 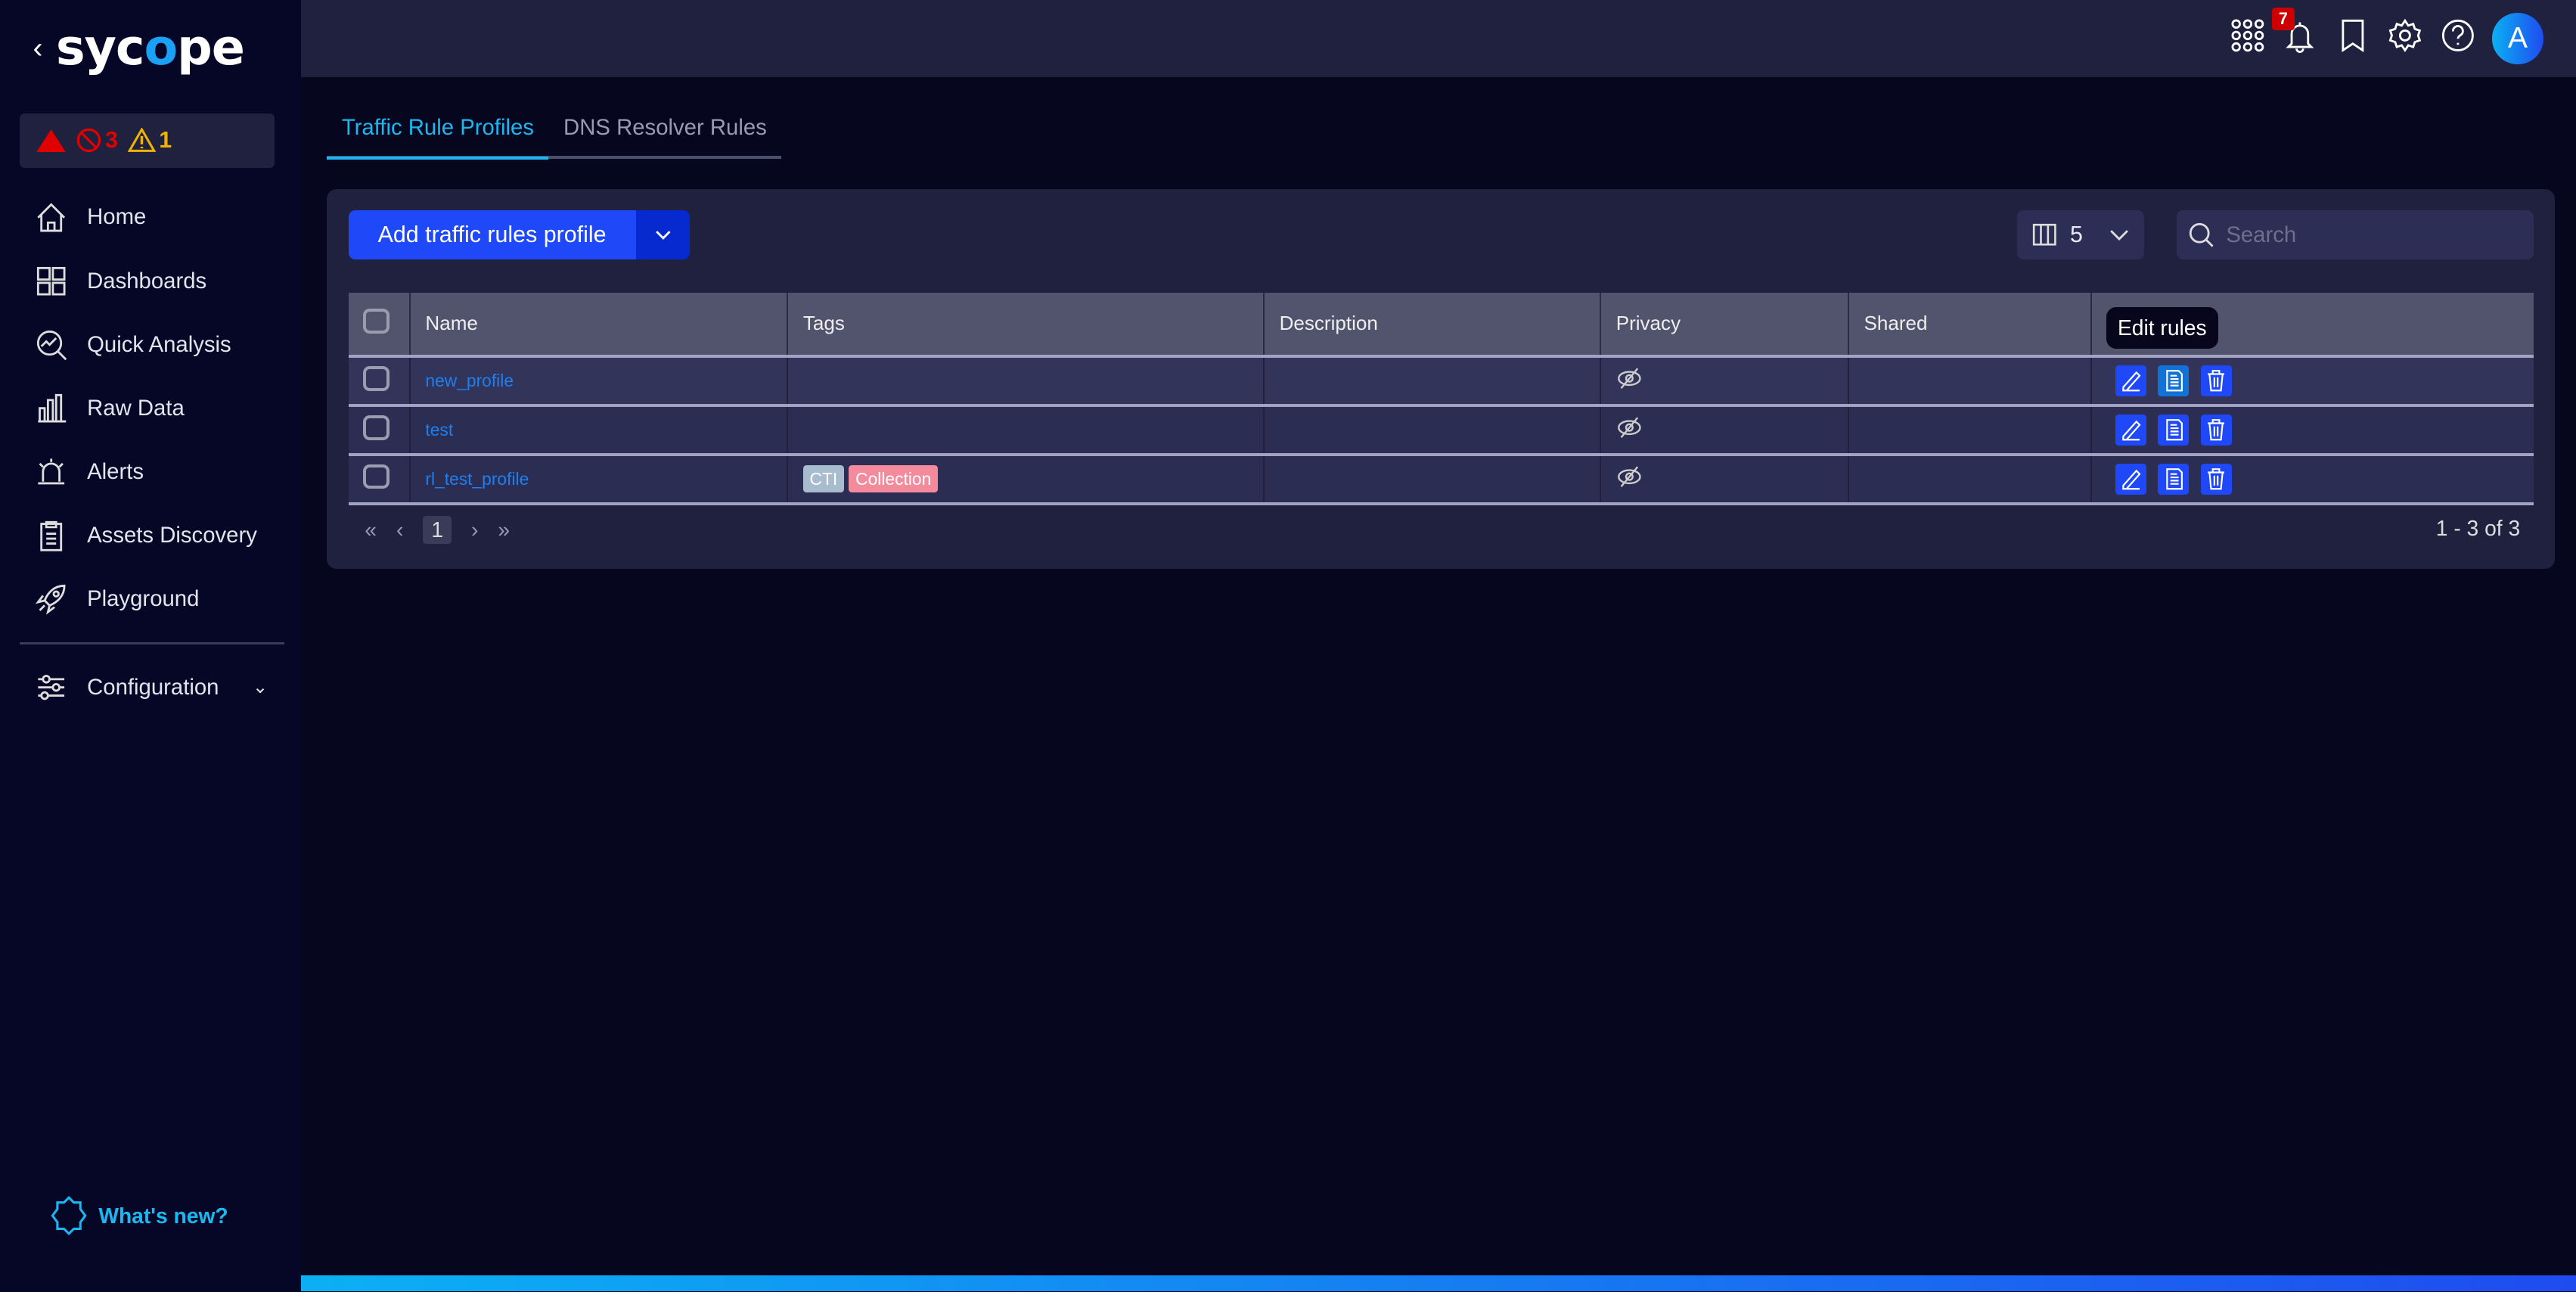 I want to click on logo: ‹ sycope, so click(x=138, y=48).